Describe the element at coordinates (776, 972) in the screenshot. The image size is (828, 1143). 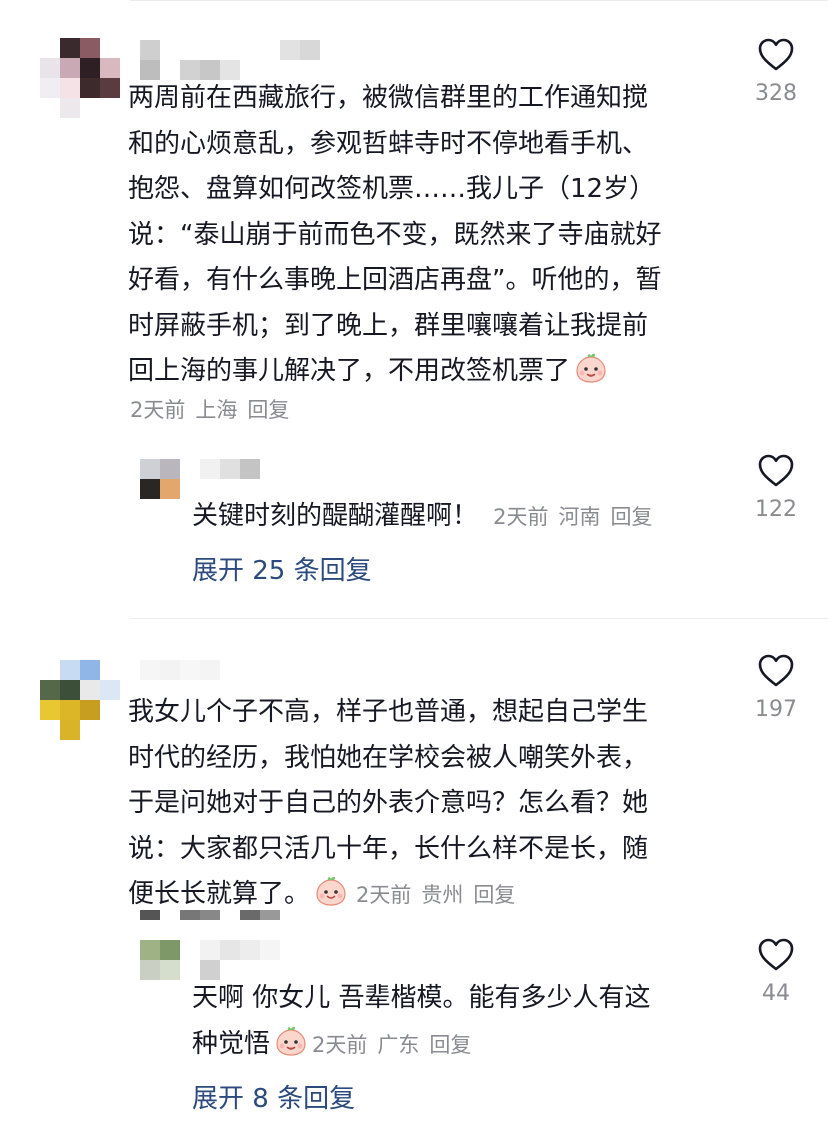
I see `reply-like-button: 44` at that location.